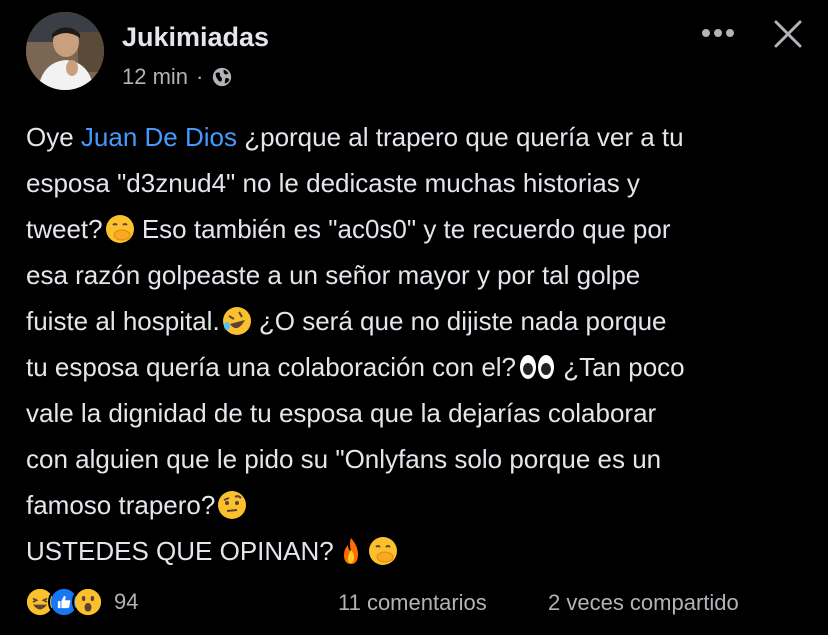 This screenshot has height=635, width=828. What do you see at coordinates (123, 321) in the screenshot?
I see `text-segment: fuiste al hospital.` at bounding box center [123, 321].